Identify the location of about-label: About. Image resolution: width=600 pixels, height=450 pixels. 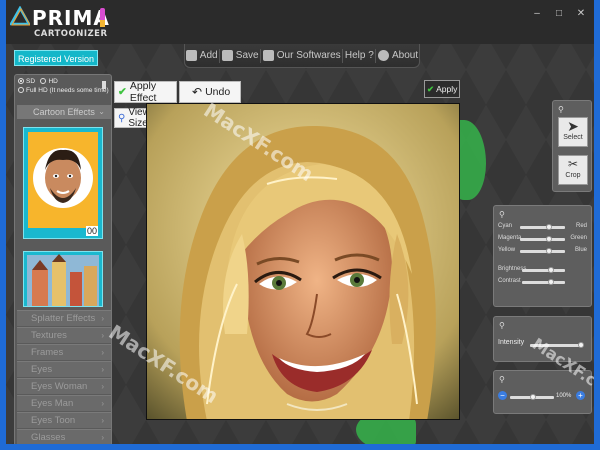
(405, 55).